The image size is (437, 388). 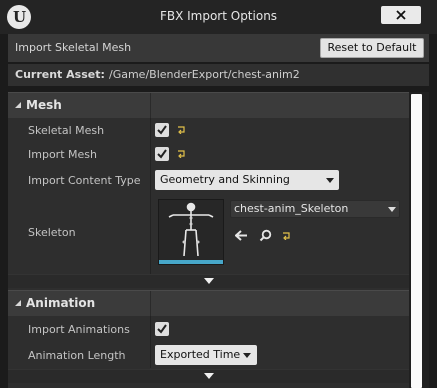 I want to click on property-row-skeletal-mesh: Skeletal Mesh, so click(x=208, y=130).